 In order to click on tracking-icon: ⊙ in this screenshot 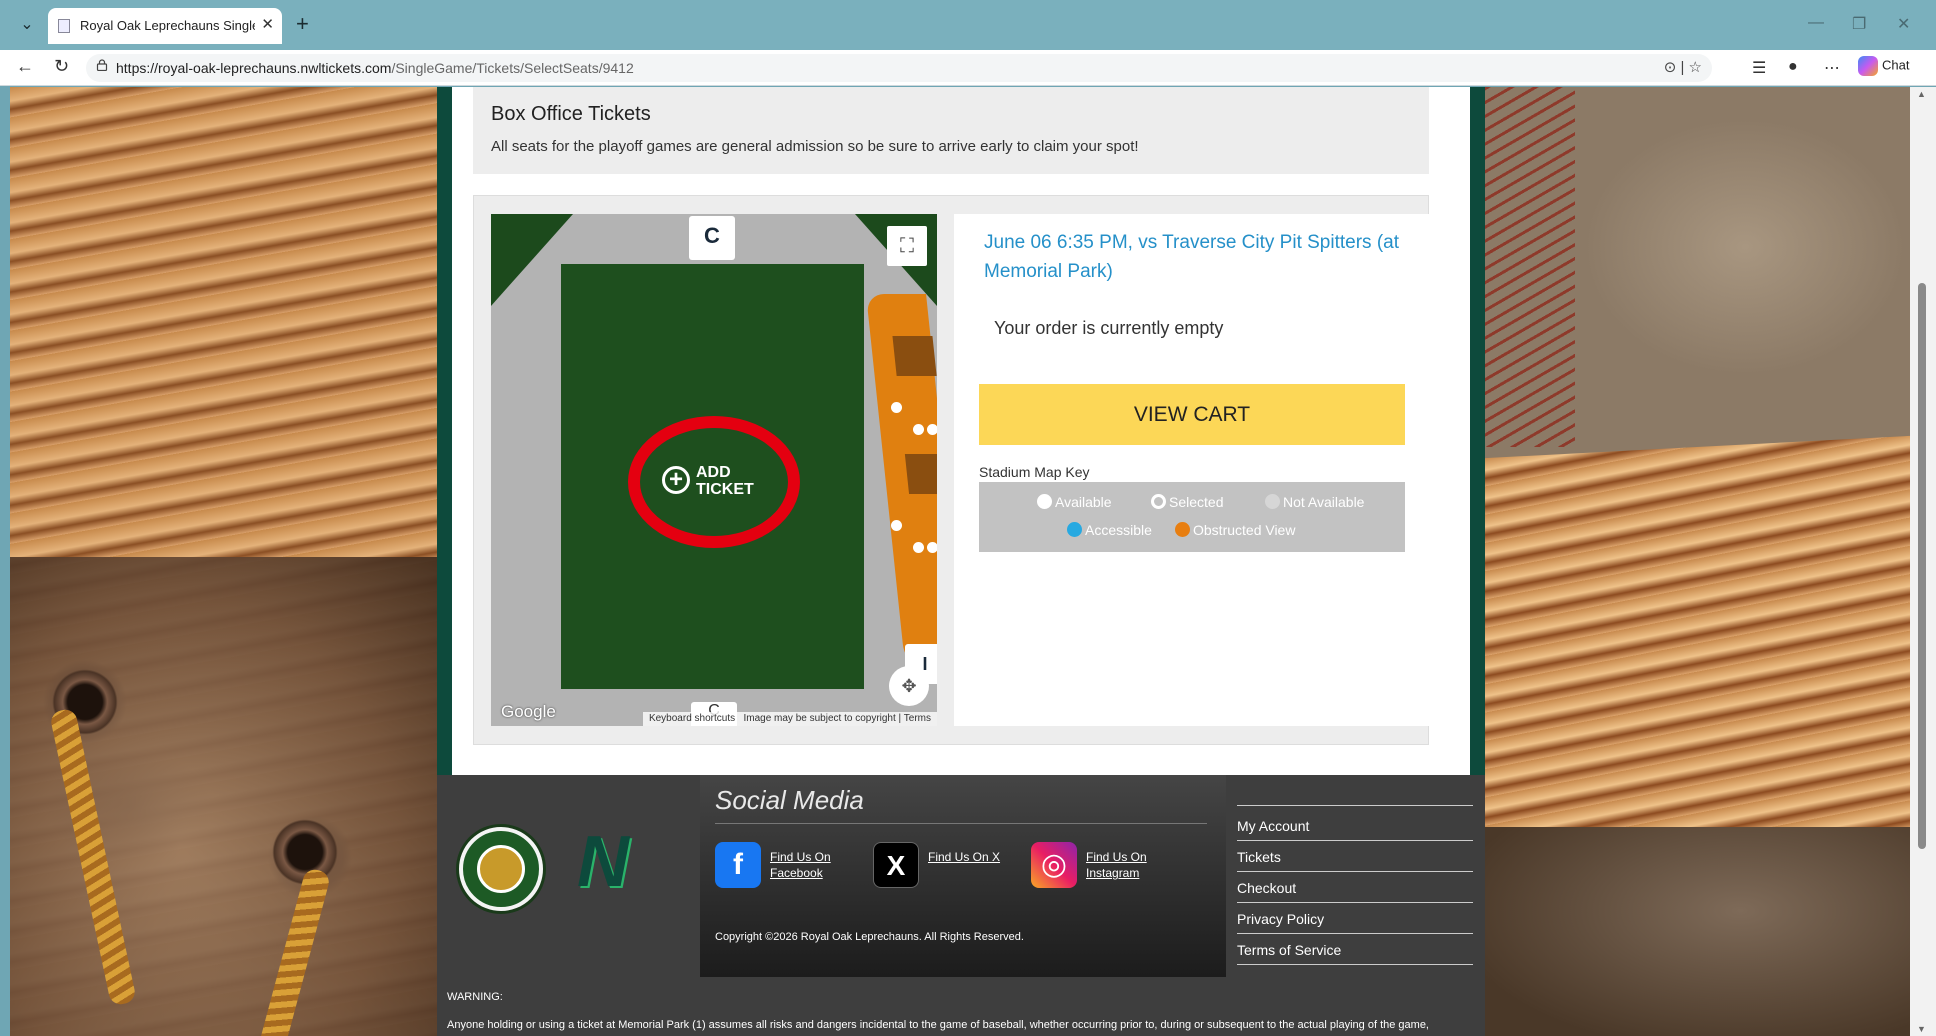, I will do `click(1670, 67)`.